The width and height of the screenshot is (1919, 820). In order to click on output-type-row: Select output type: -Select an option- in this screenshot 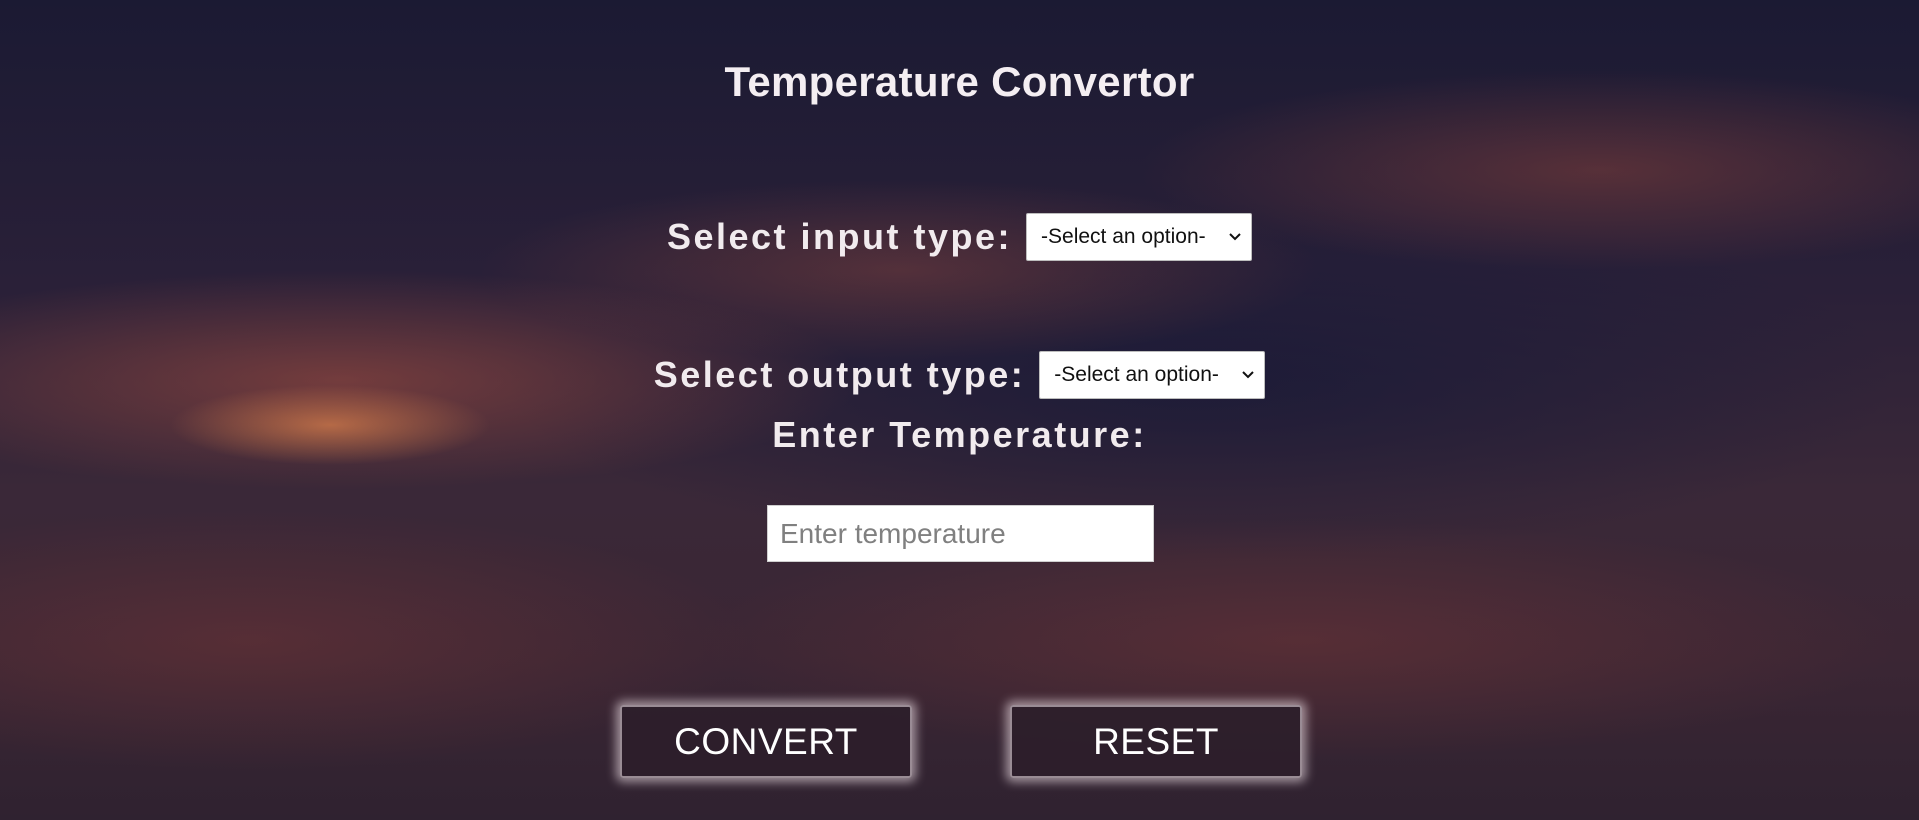, I will do `click(959, 375)`.